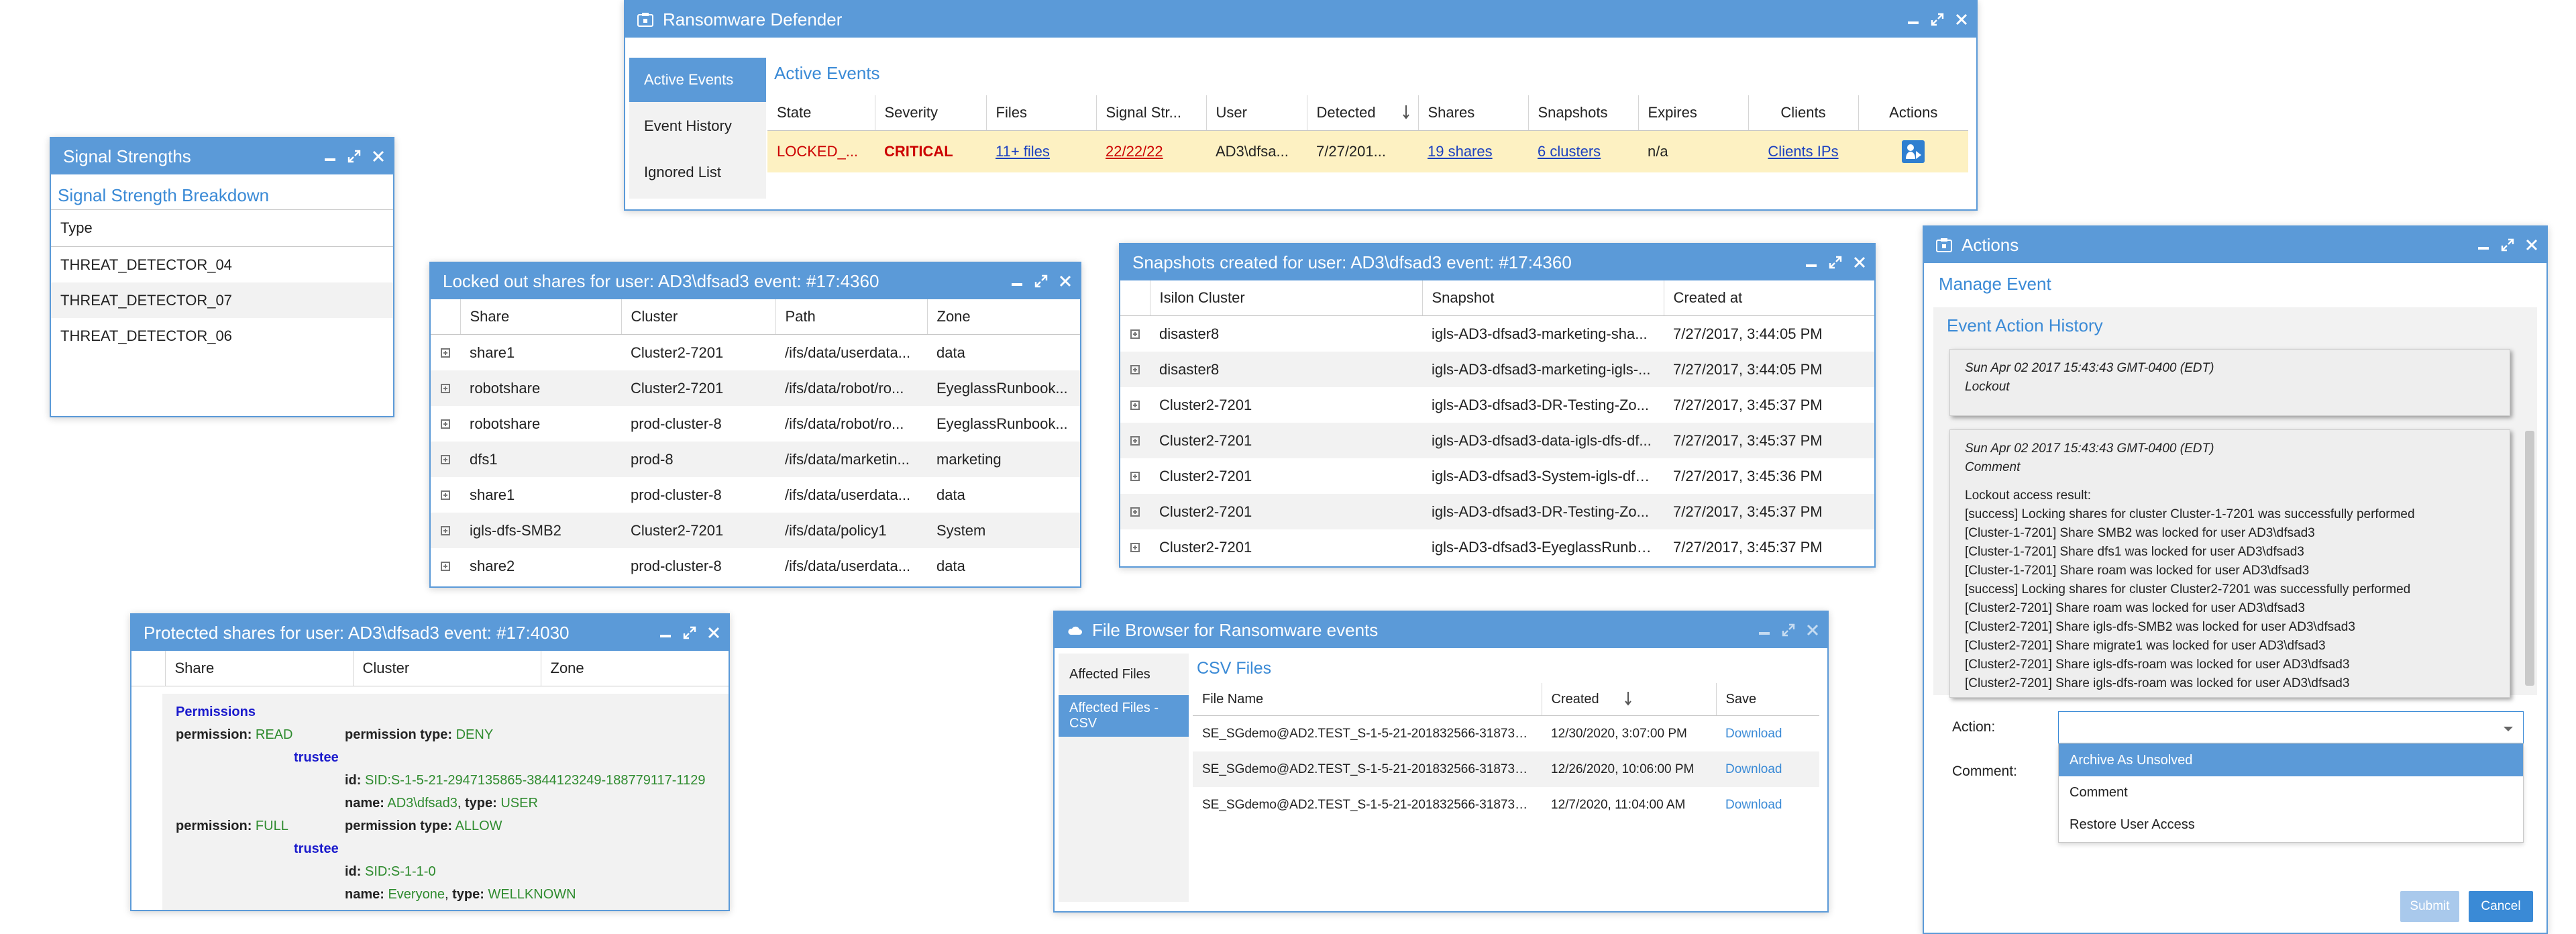  What do you see at coordinates (697, 172) in the screenshot?
I see `nav-ignored-list: Ignored List` at bounding box center [697, 172].